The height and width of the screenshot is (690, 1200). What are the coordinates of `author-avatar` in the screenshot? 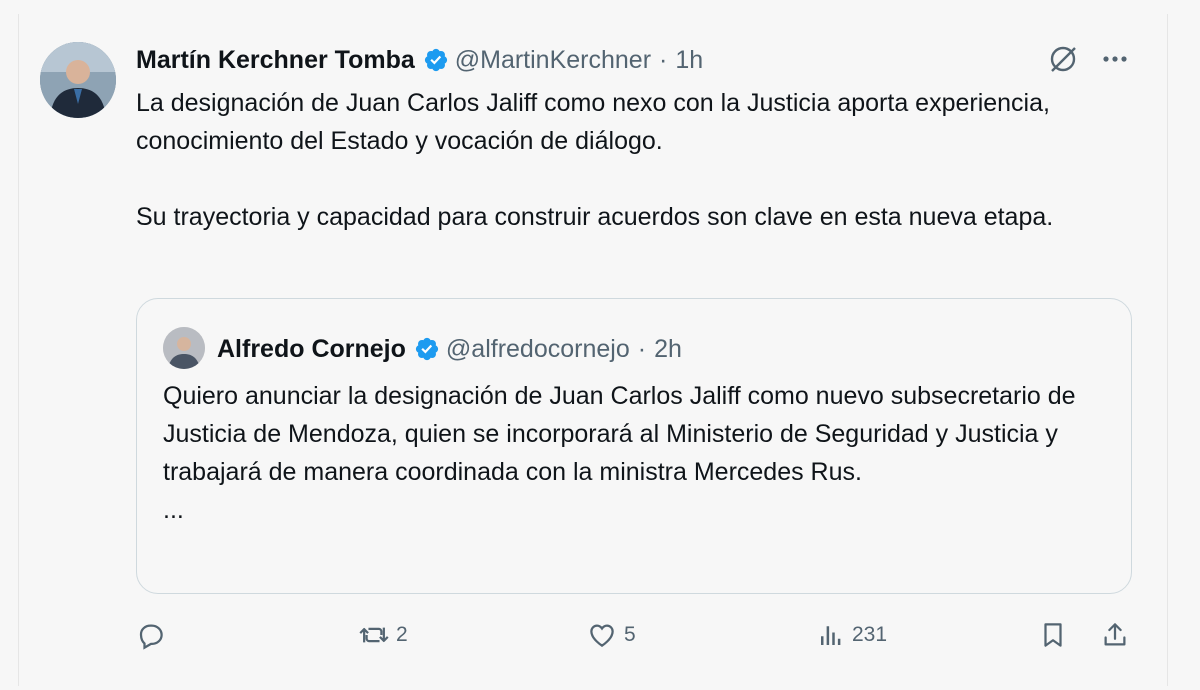 It's located at (78, 80).